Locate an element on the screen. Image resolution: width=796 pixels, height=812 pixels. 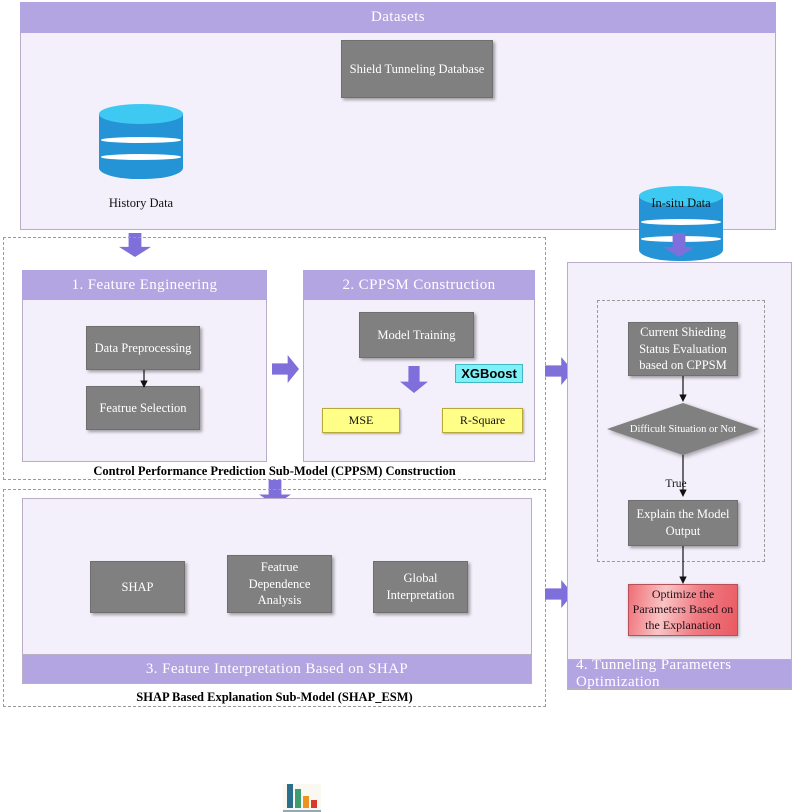
tunneling-optimization-title: 4. Tunneling Parameters Optimization is located at coordinates (654, 673).